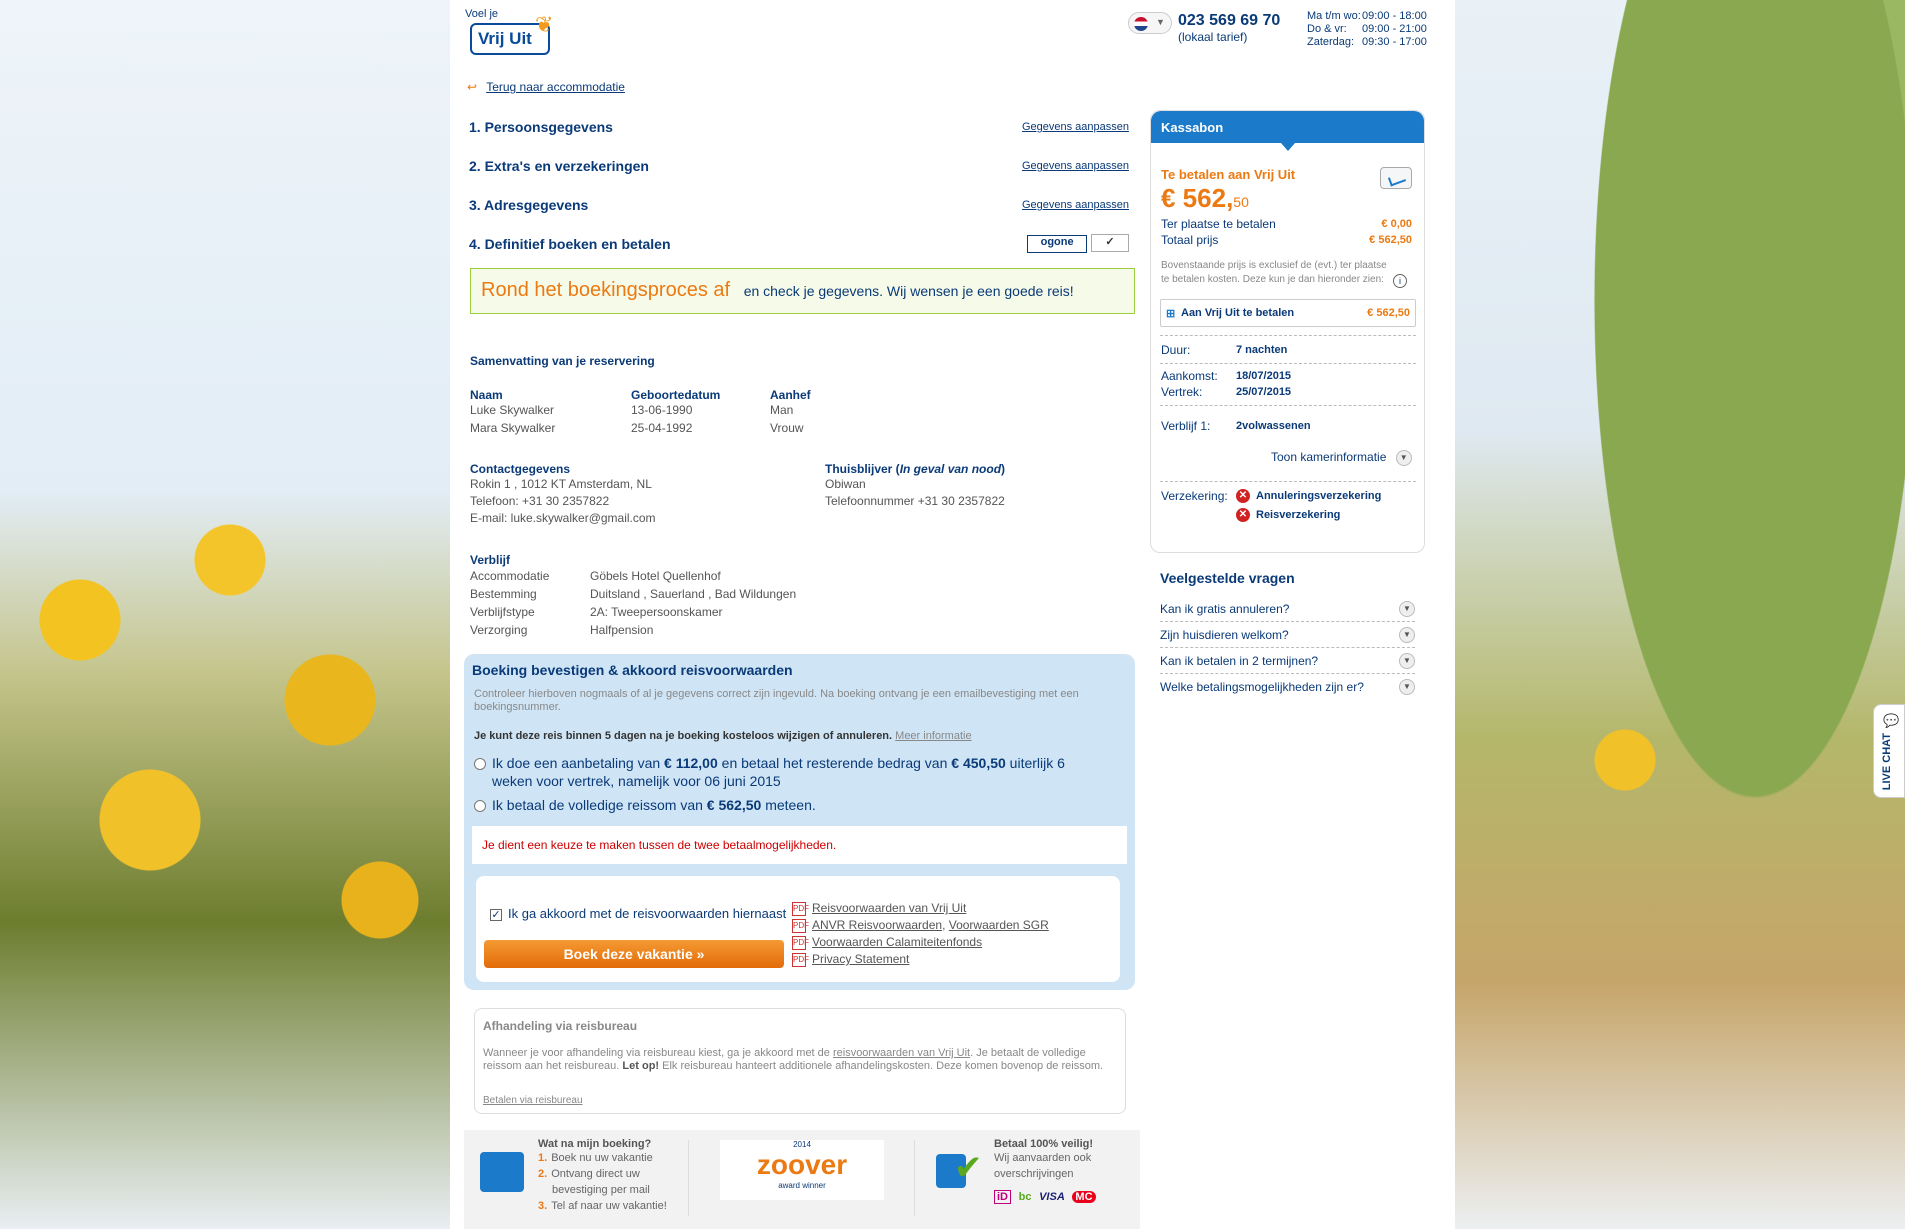 This screenshot has height=1229, width=1905. I want to click on hours-day: Zaterdag:, so click(1331, 42).